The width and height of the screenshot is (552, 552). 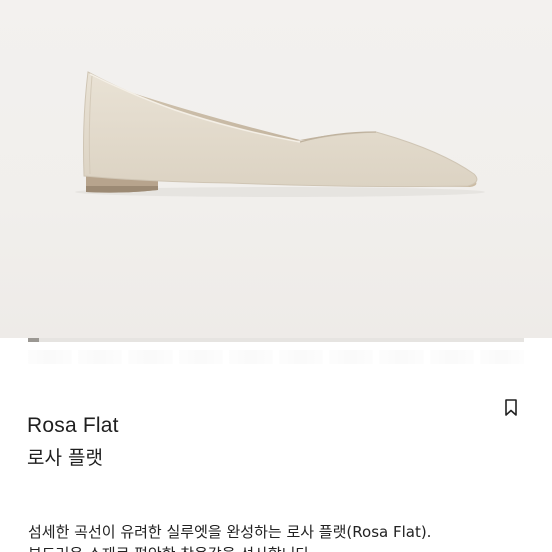 I want to click on bookmark-button, so click(x=511, y=408).